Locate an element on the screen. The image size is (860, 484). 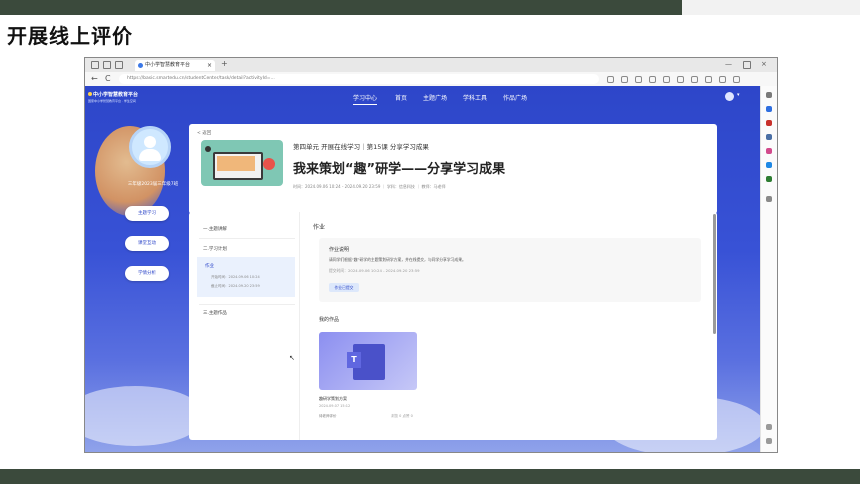
teams-doc-icon: T is located at coordinates (354, 360).